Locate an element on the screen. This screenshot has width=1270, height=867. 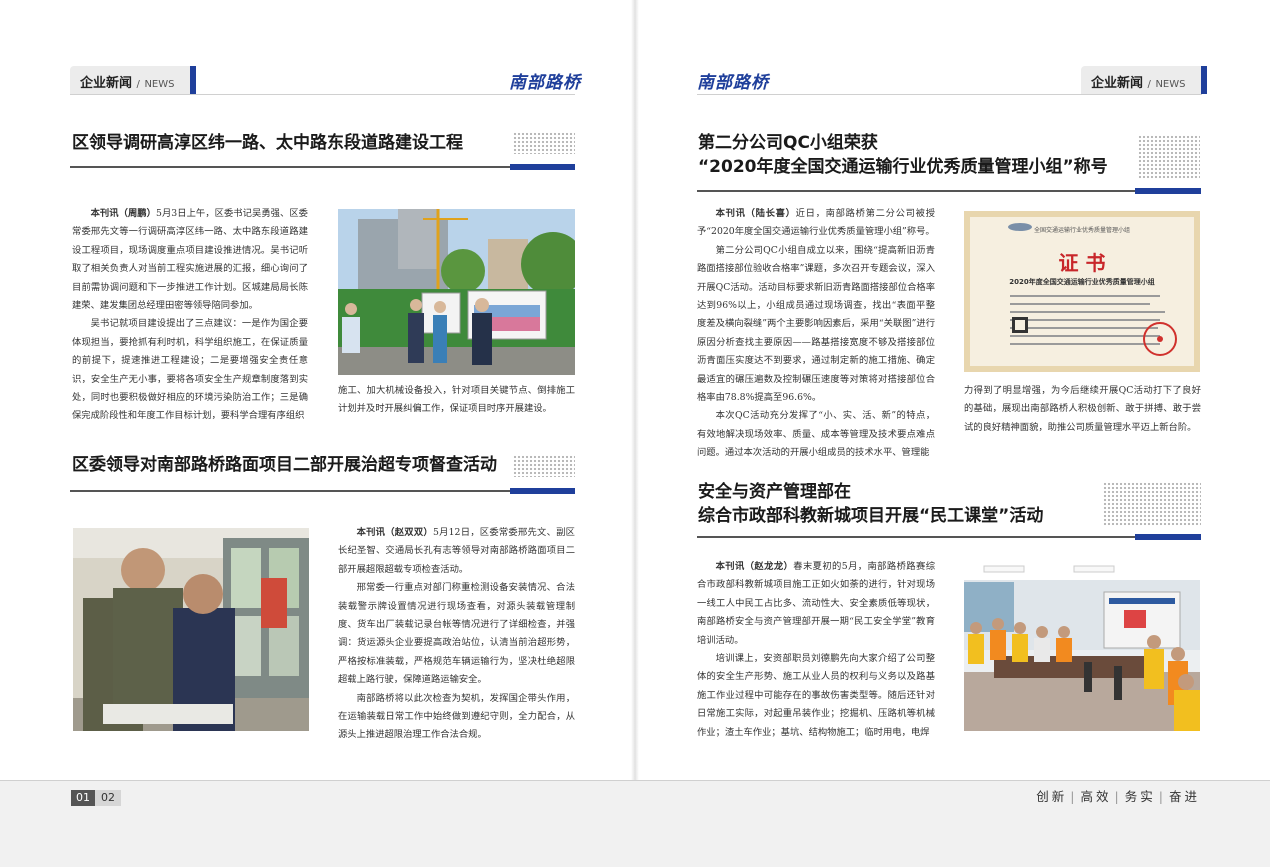
article-title: 安全与资产管理部在 综合市政部科教新城项目开展“民工课堂”活动 is located at coordinates (870, 504).